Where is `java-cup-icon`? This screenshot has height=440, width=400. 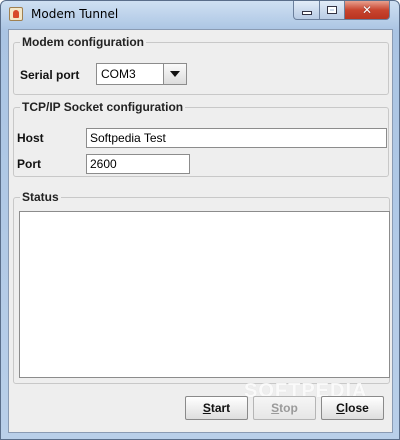
java-cup-icon is located at coordinates (16, 14).